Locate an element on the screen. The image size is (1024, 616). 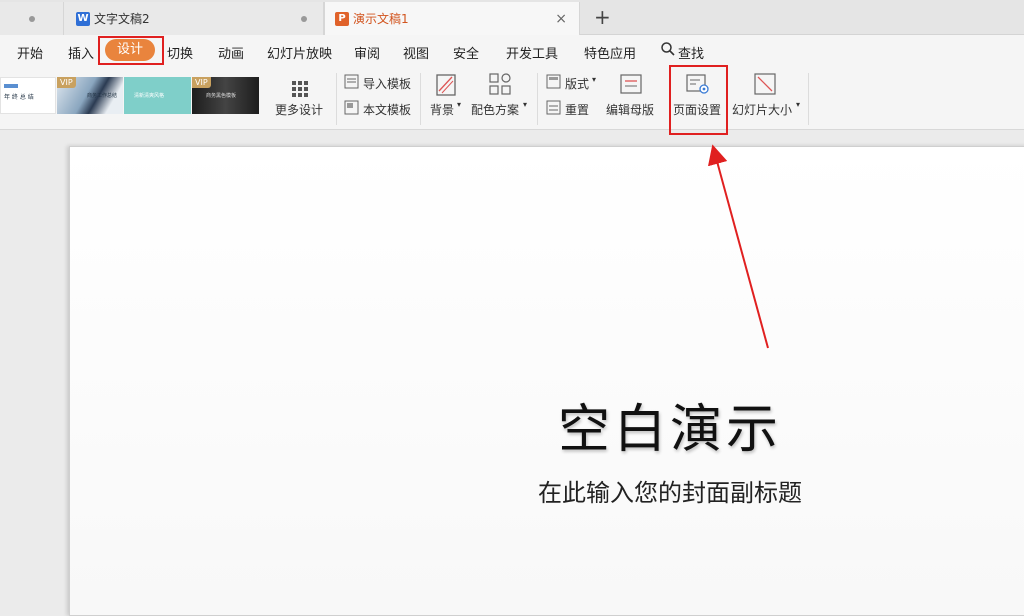
template-thumbnail: 年 终 总 结 is located at coordinates (28, 95).